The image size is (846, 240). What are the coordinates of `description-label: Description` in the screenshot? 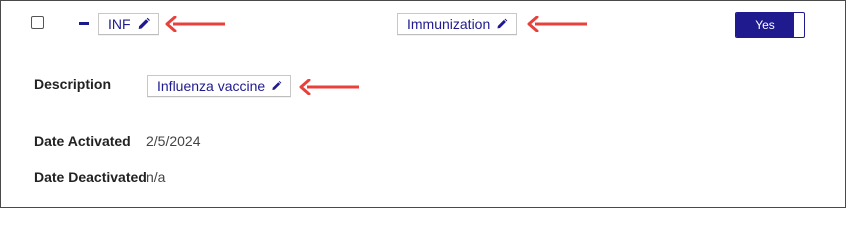 It's located at (73, 84).